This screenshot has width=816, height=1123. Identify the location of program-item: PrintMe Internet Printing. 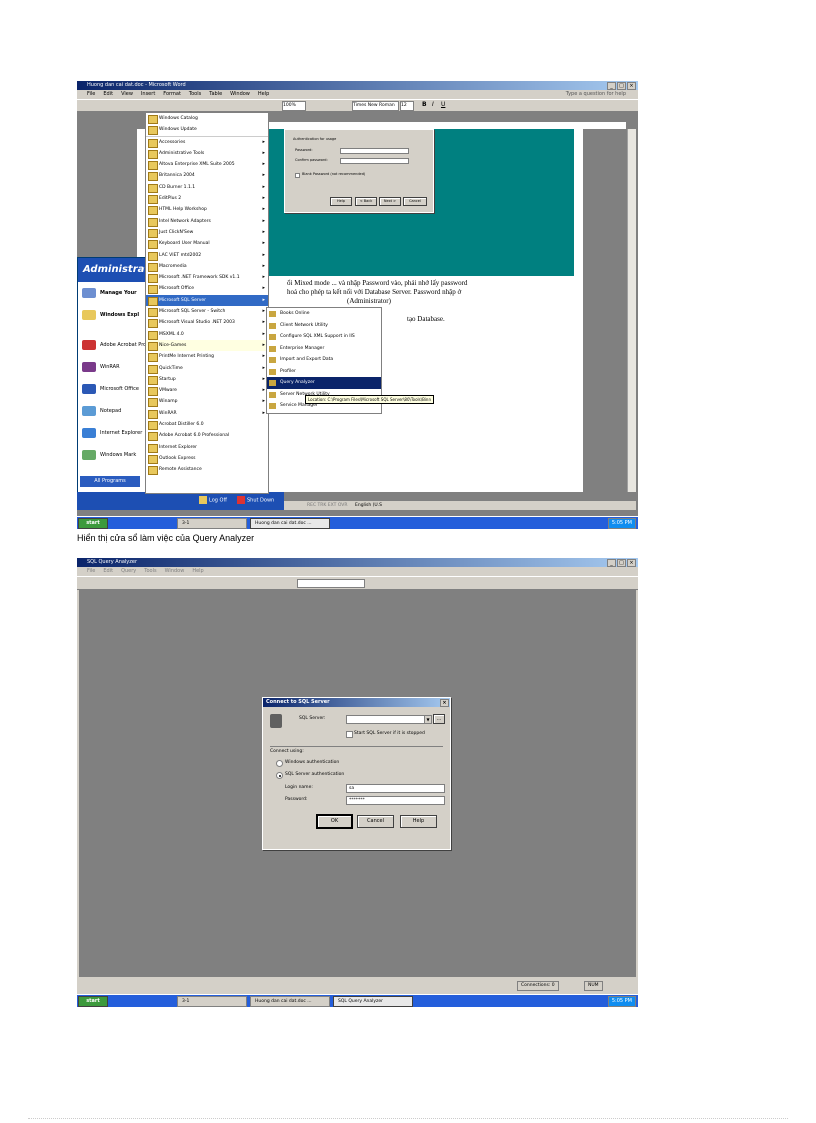
(207, 357).